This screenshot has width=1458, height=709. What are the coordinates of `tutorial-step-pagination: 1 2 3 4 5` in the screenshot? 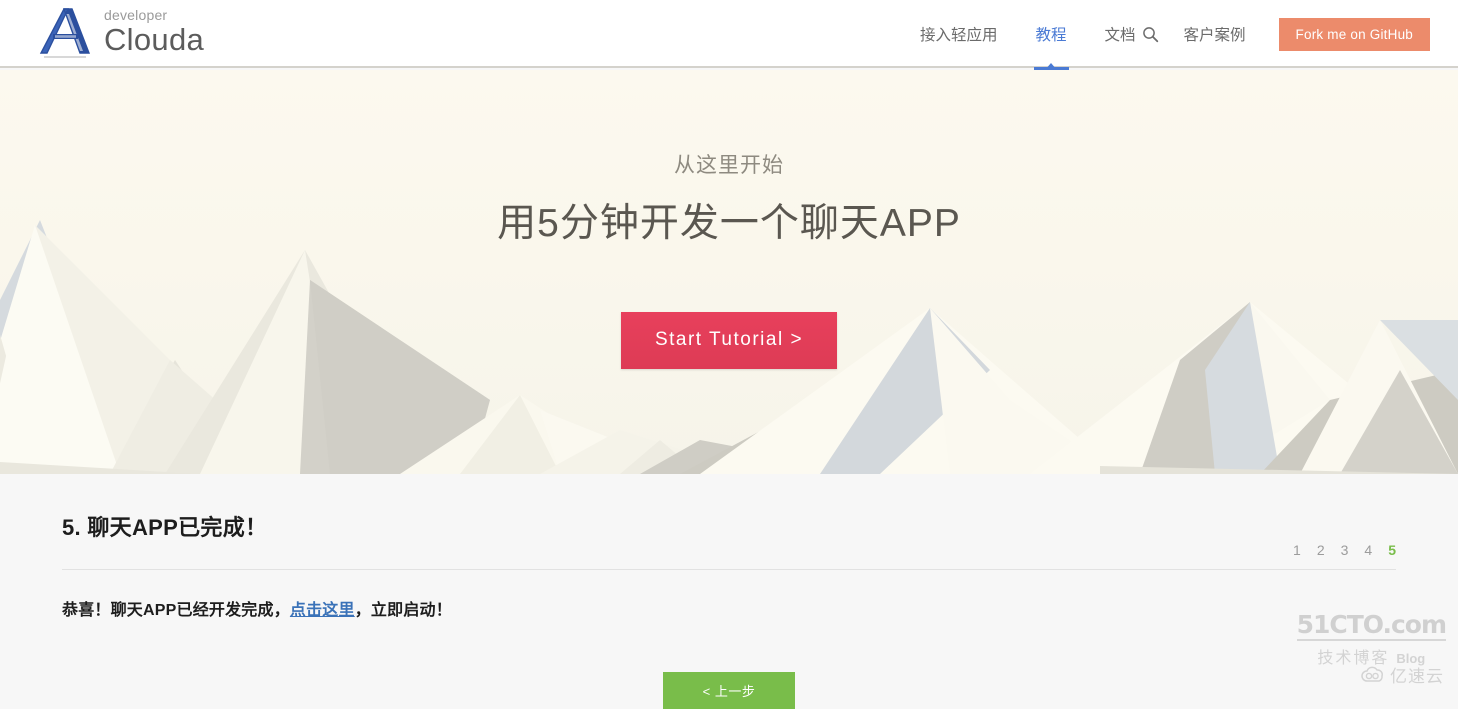 It's located at (1344, 551).